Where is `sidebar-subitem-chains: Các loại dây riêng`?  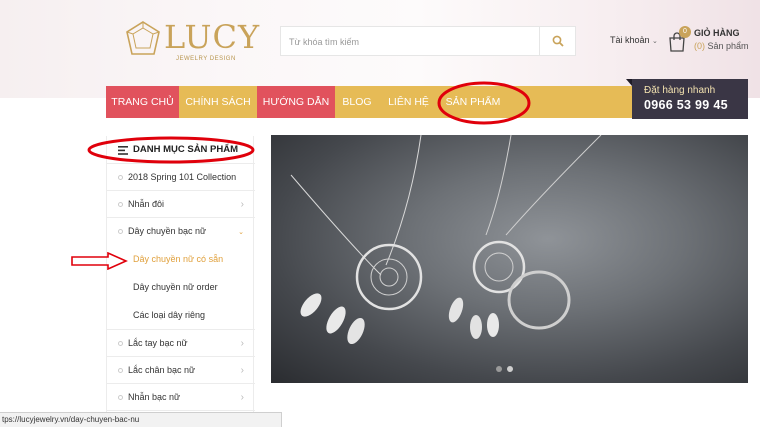
sidebar-subitem-chains: Các loại dây riêng is located at coordinates (181, 316).